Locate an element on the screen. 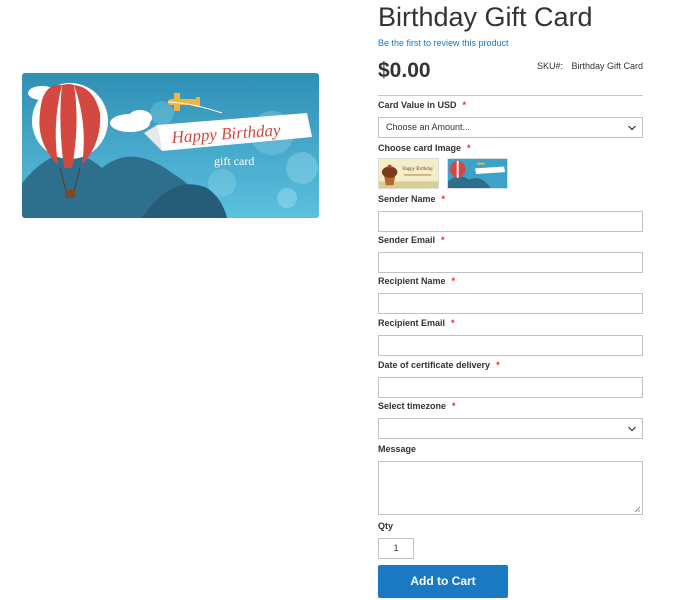  sender-name-label: Sender Name * is located at coordinates (411, 199).